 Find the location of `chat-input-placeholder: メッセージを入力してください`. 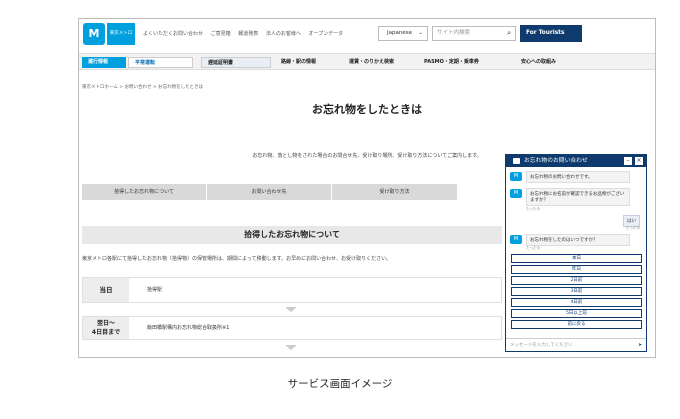

chat-input-placeholder: メッセージを入力してください is located at coordinates (541, 345).